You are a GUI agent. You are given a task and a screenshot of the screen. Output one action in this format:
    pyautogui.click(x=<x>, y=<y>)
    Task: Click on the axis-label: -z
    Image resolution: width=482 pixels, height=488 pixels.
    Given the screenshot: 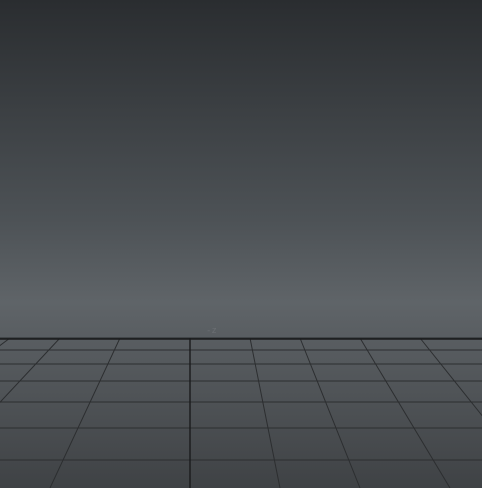 What is the action you would take?
    pyautogui.click(x=211, y=331)
    